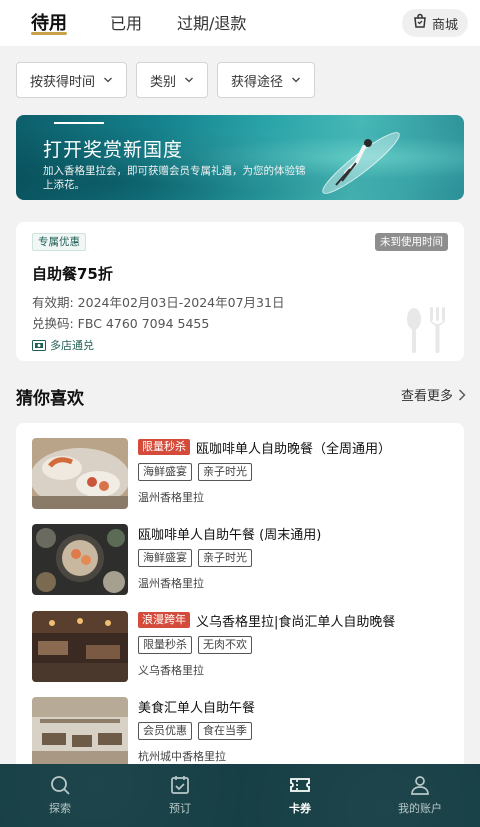 The image size is (480, 827). I want to click on item-tag: 无肉不欢, so click(225, 645).